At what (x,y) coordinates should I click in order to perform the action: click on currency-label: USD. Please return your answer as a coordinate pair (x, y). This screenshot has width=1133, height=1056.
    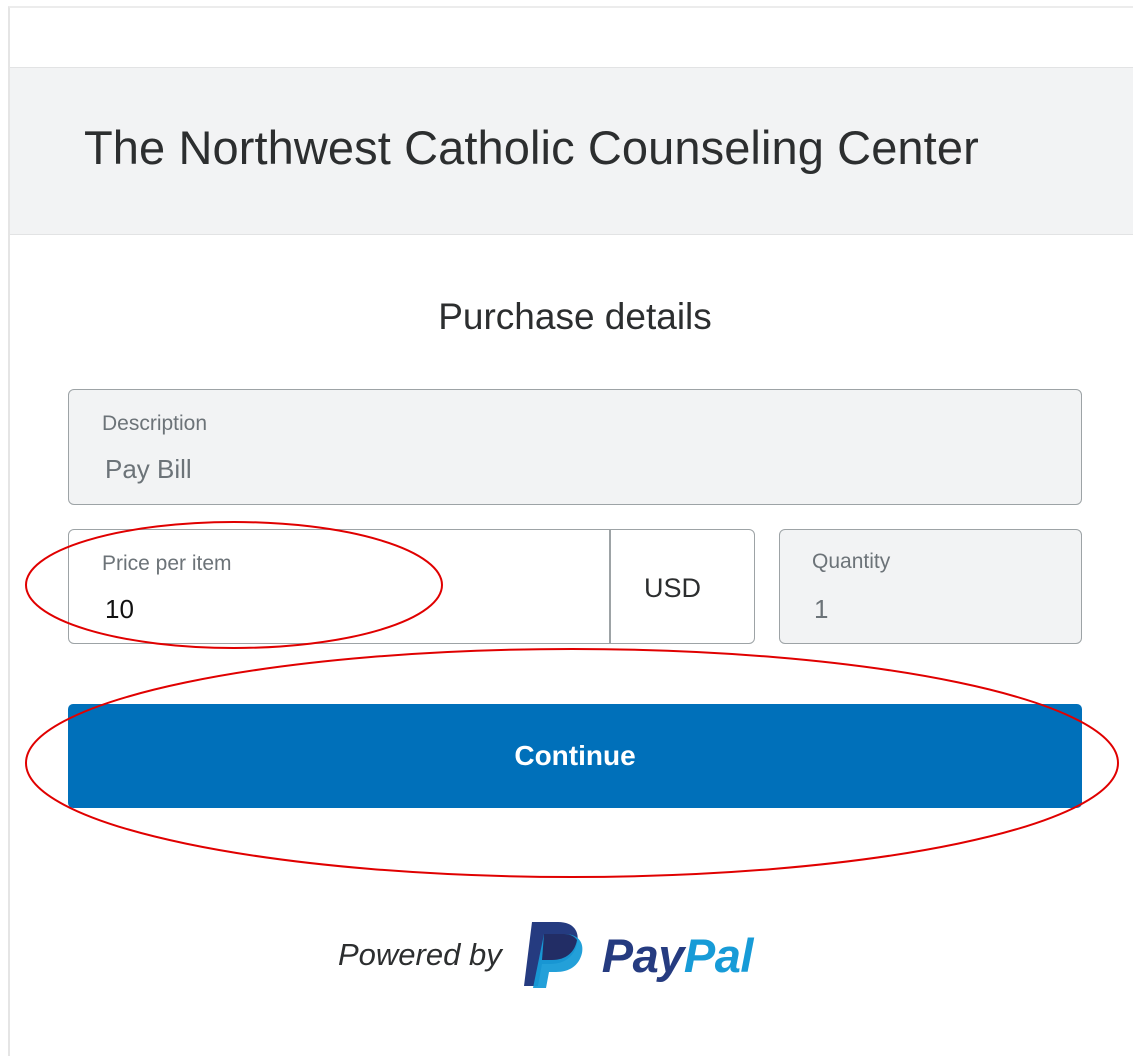
    Looking at the image, I should click on (673, 588).